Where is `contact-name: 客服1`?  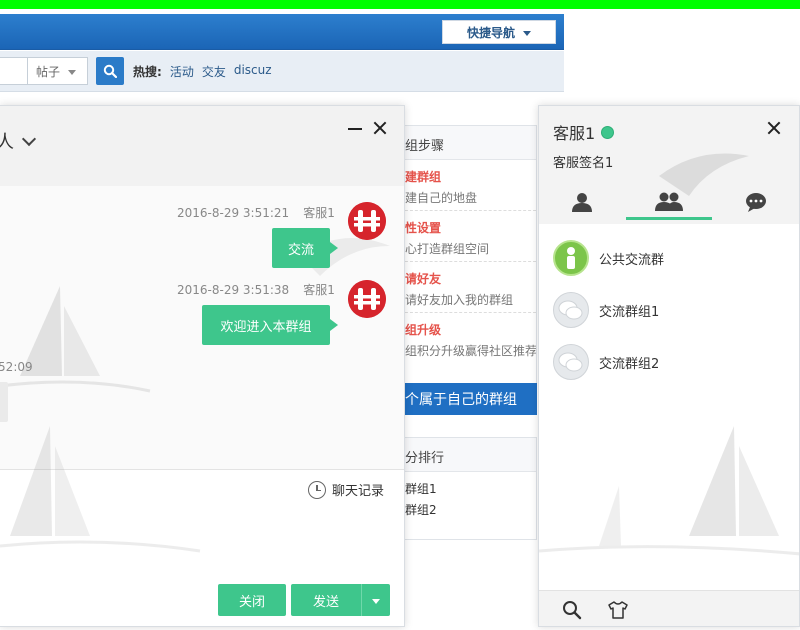 contact-name: 客服1 is located at coordinates (584, 132).